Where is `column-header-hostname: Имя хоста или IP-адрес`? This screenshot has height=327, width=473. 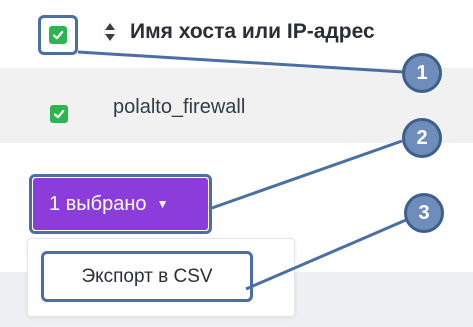 column-header-hostname: Имя хоста или IP-адрес is located at coordinates (252, 32).